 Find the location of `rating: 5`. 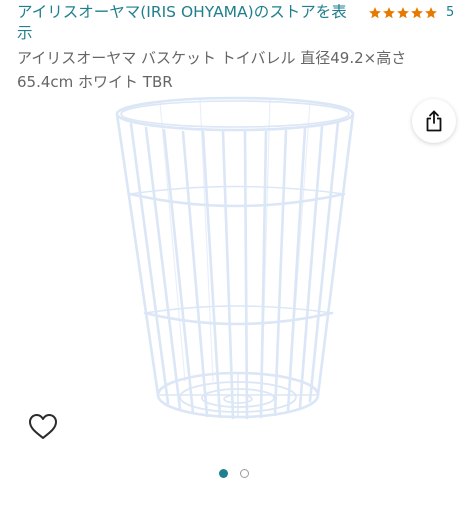

rating: 5 is located at coordinates (411, 13).